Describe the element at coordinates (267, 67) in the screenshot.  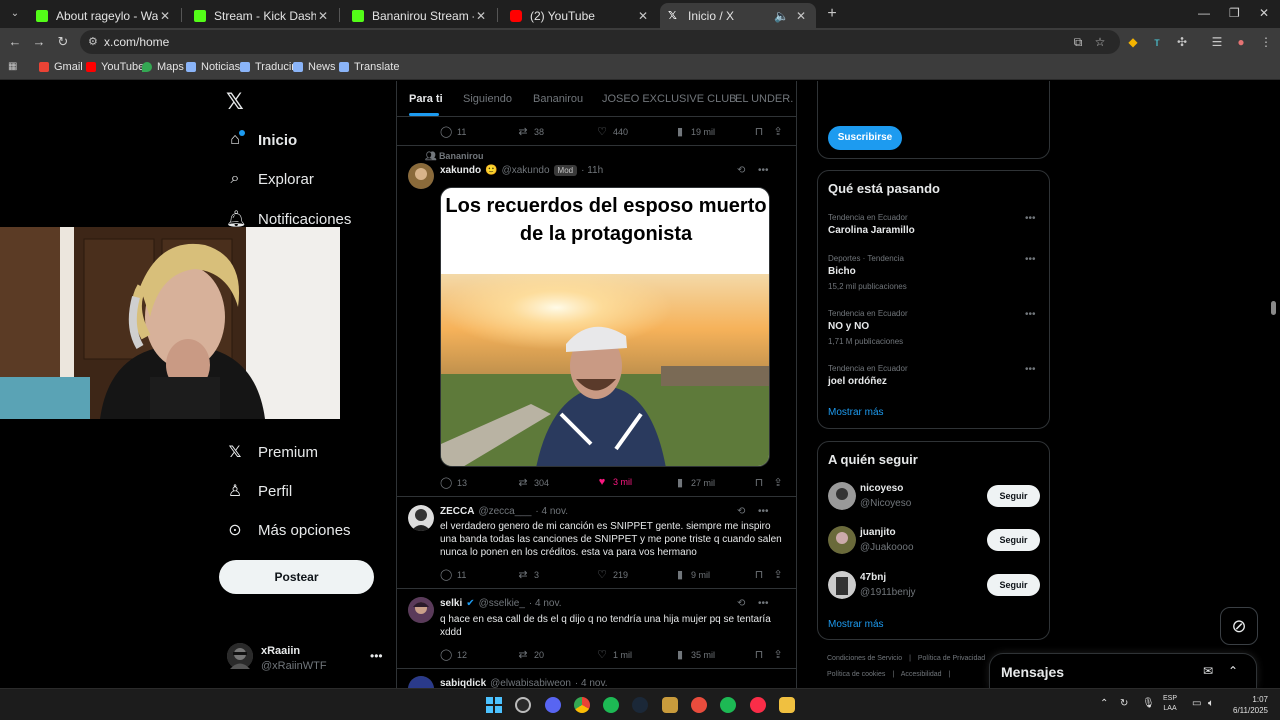
I see `bookmark-traducir: Traducir` at that location.